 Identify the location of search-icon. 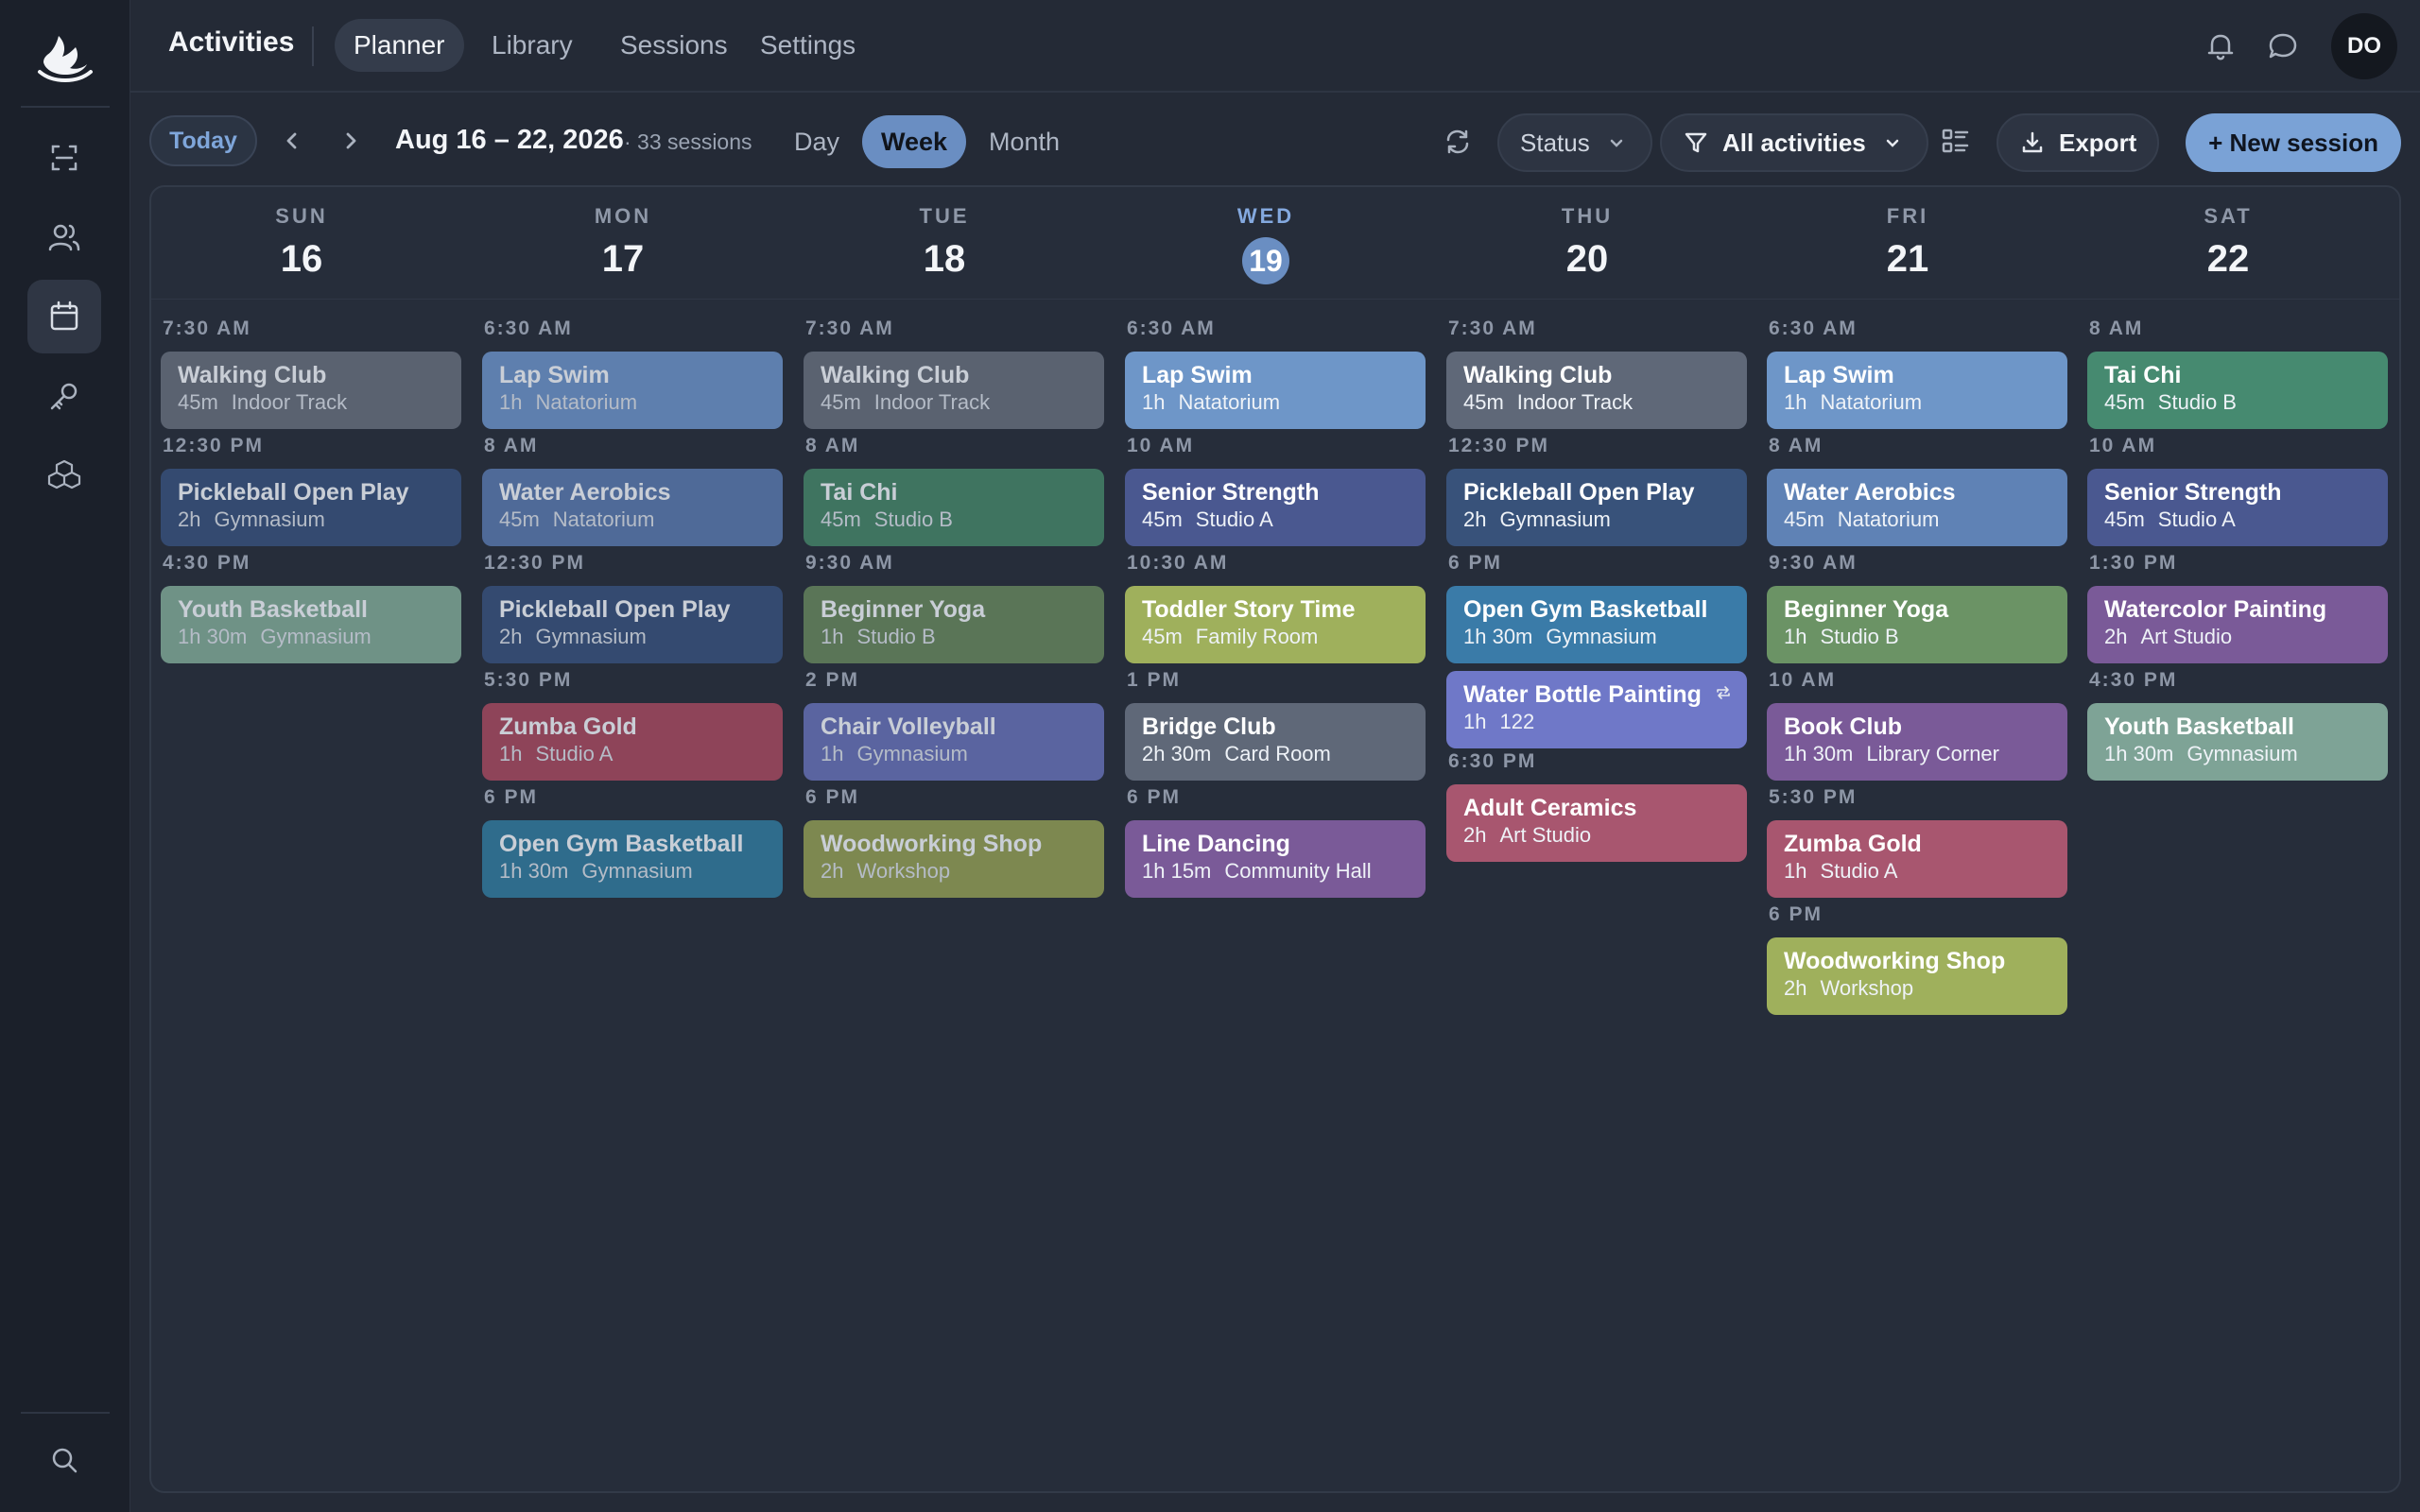
(64, 1460).